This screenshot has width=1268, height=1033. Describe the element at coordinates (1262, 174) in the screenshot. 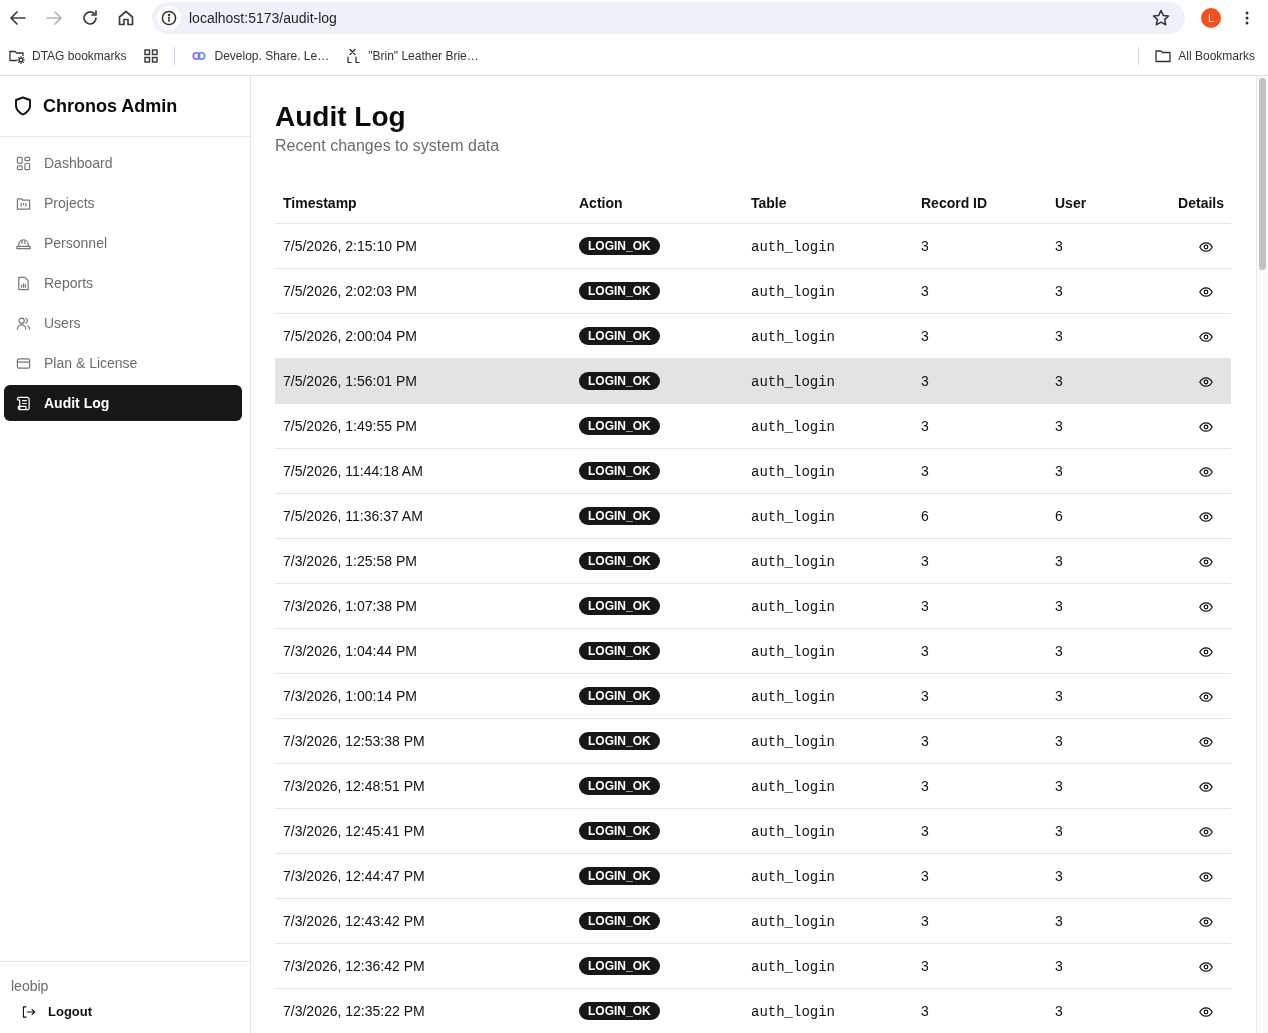

I see `scrollbar-thumb` at that location.